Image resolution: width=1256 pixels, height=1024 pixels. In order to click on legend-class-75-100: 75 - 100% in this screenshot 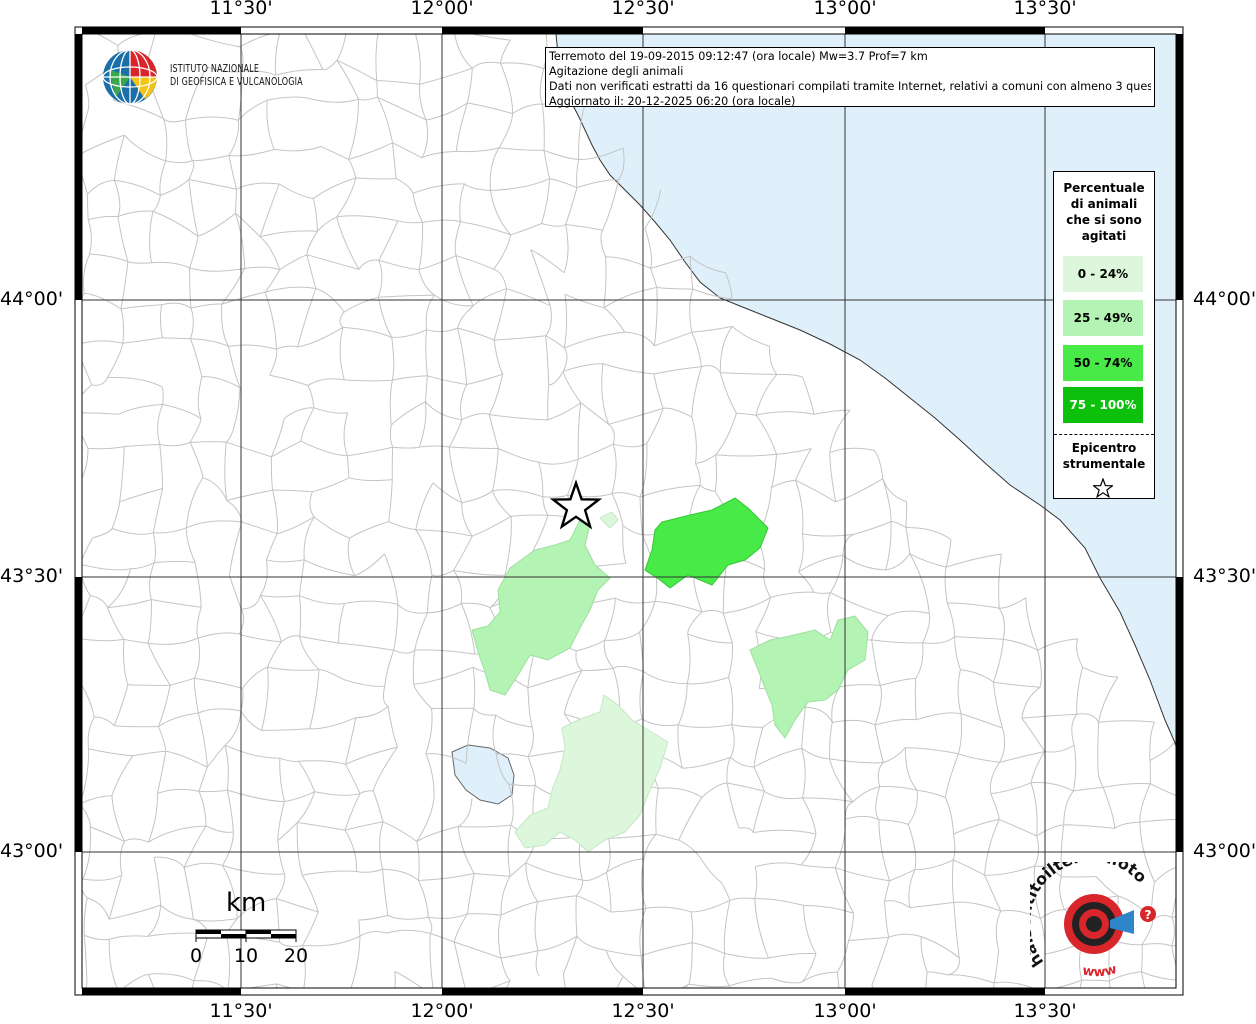, I will do `click(1103, 405)`.